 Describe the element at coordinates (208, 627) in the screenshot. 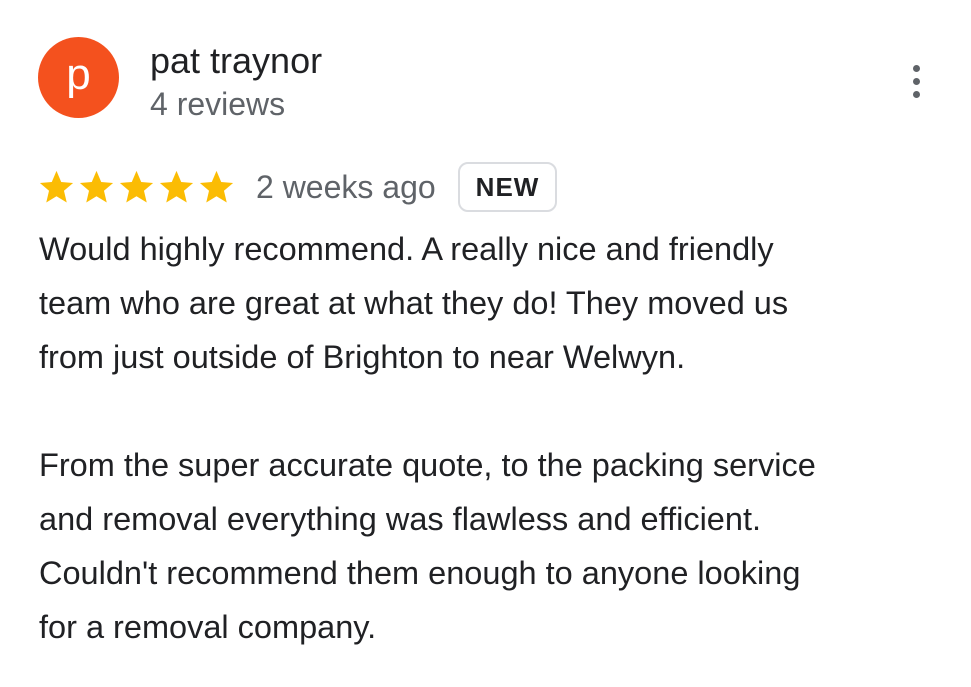

I see `review-line: for a removal company.` at that location.